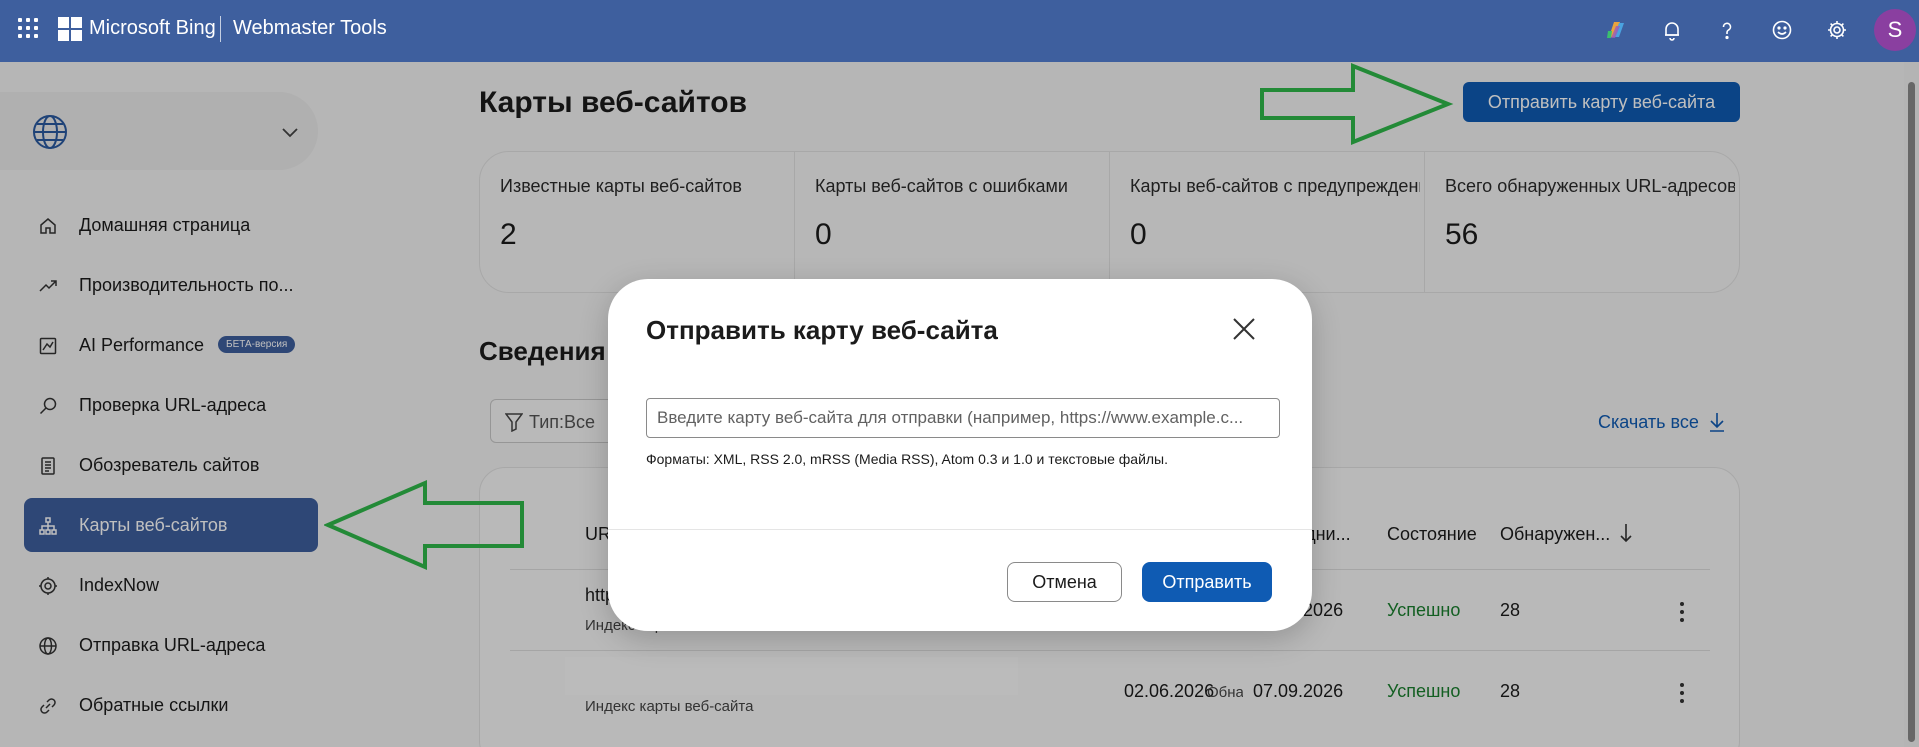 The image size is (1919, 747). I want to click on help-icon, so click(1727, 30).